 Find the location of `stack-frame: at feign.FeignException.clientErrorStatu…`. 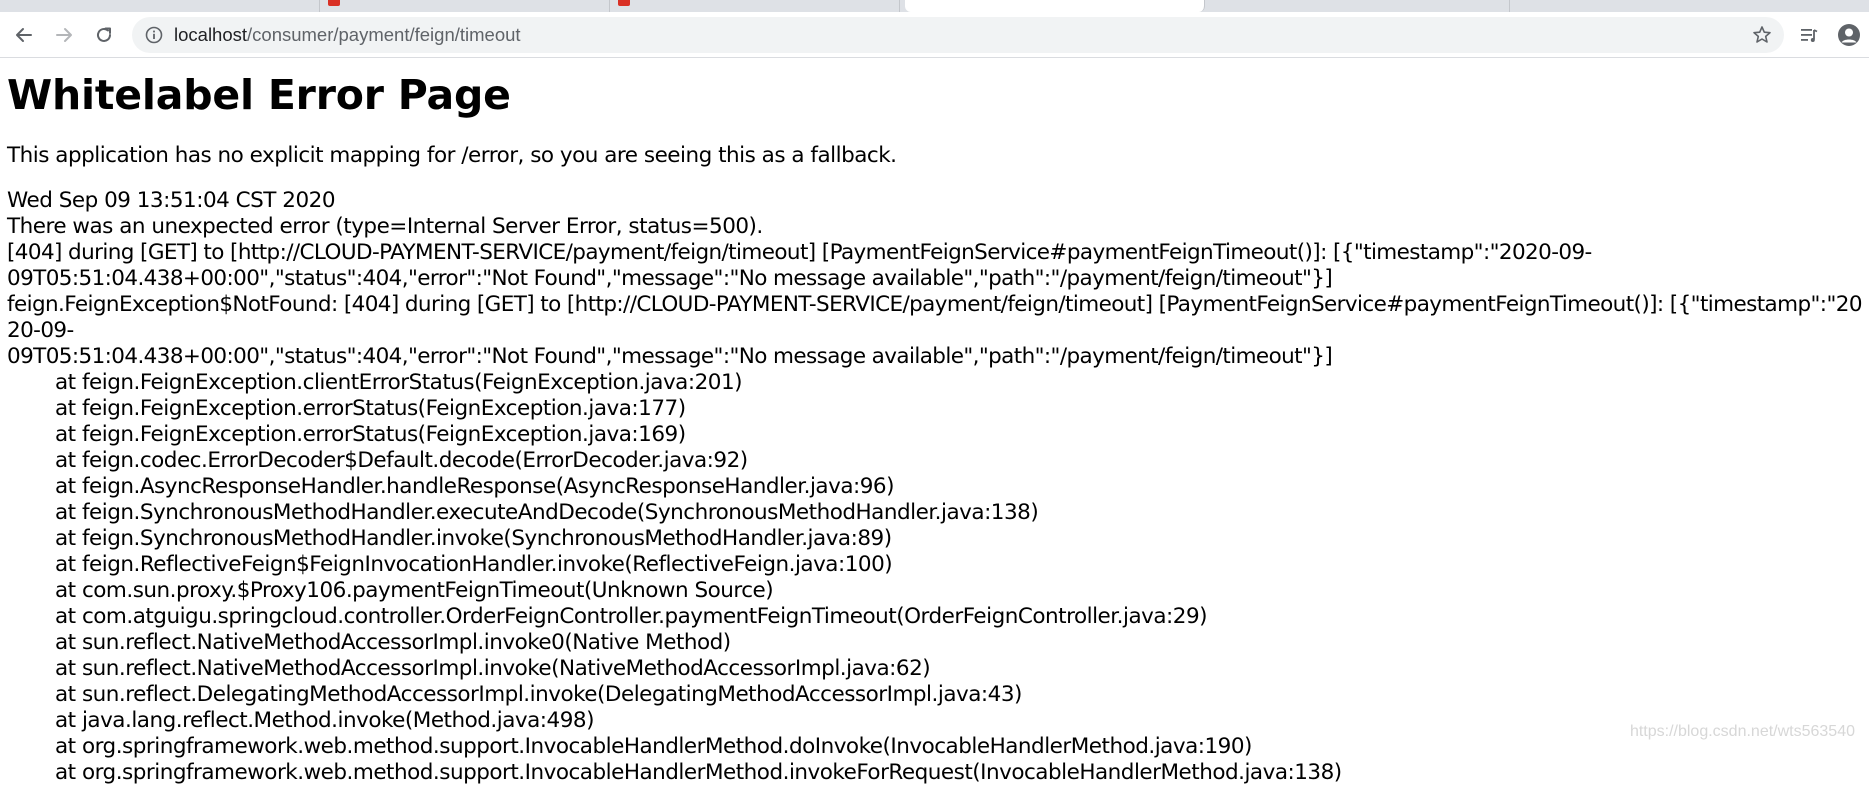

stack-frame: at feign.FeignException.clientErrorStatu… is located at coordinates (399, 383).